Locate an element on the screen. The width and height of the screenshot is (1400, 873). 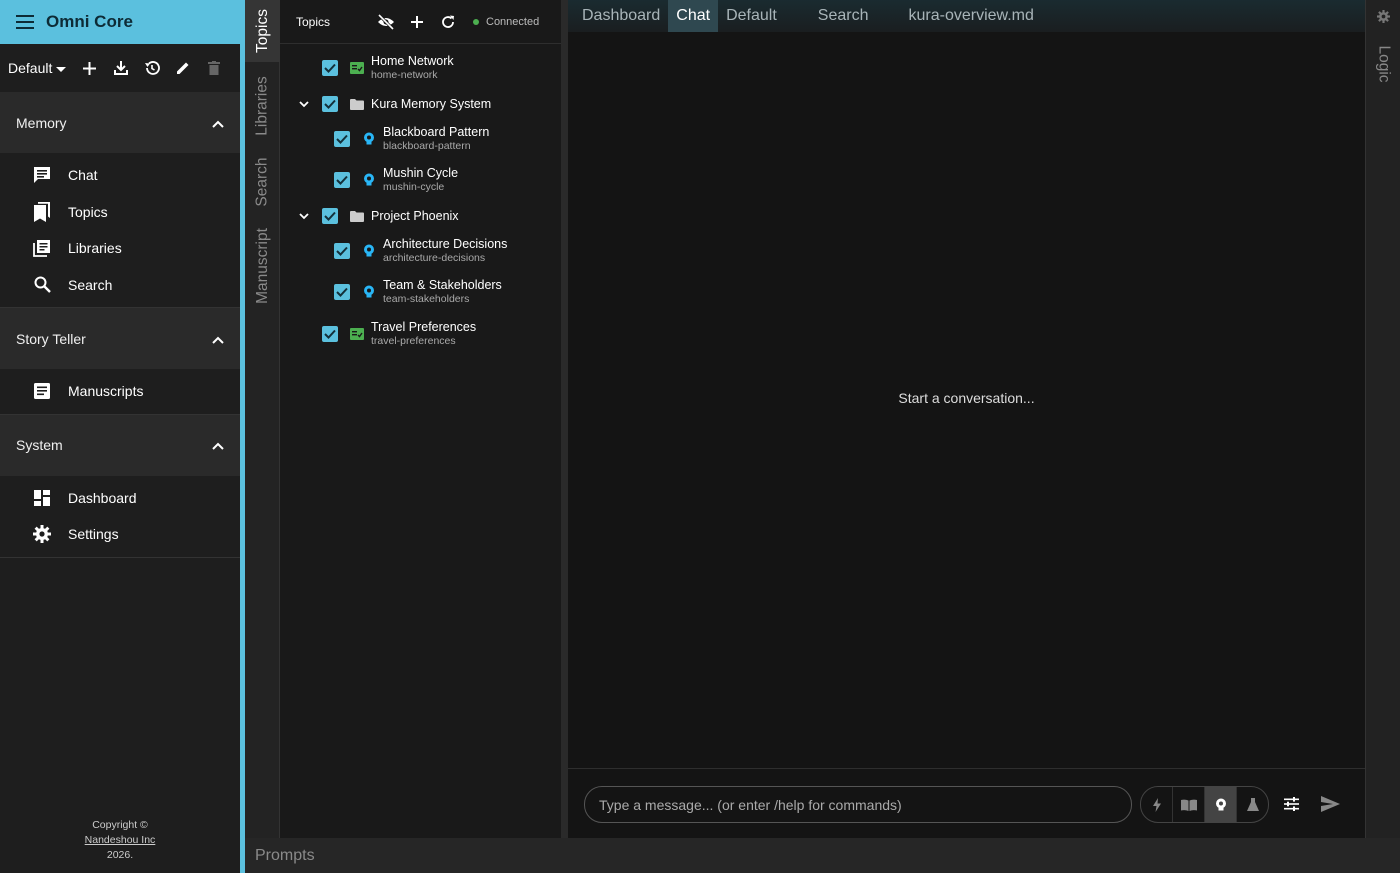
download-icon is located at coordinates (120, 68).